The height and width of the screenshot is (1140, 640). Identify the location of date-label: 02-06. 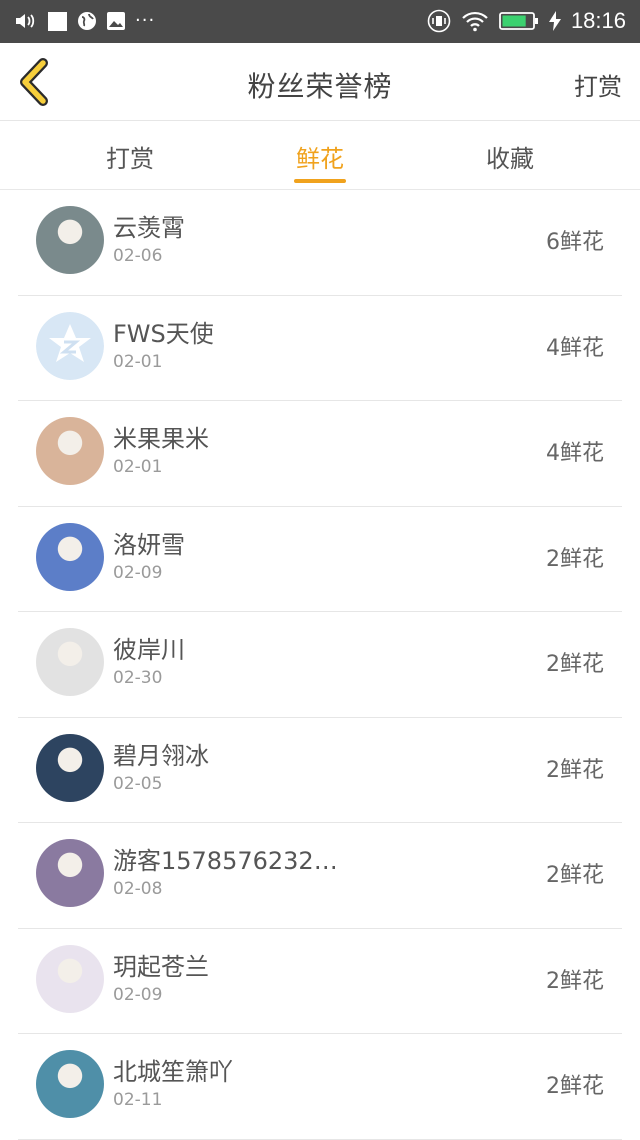
(138, 256).